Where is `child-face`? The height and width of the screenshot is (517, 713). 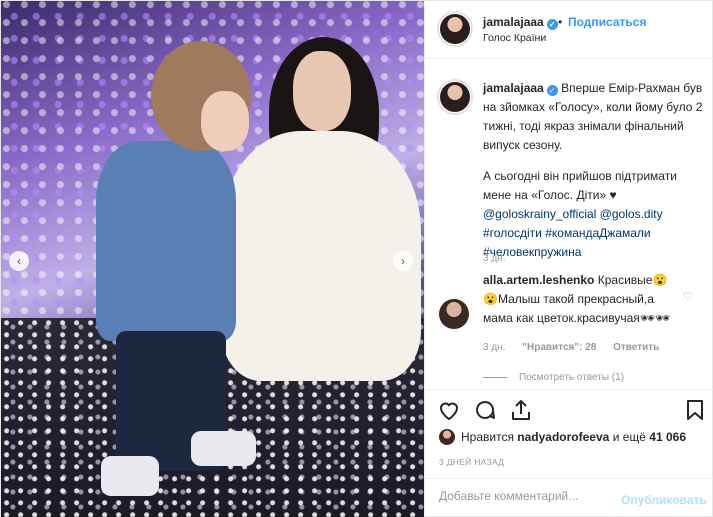 child-face is located at coordinates (225, 121).